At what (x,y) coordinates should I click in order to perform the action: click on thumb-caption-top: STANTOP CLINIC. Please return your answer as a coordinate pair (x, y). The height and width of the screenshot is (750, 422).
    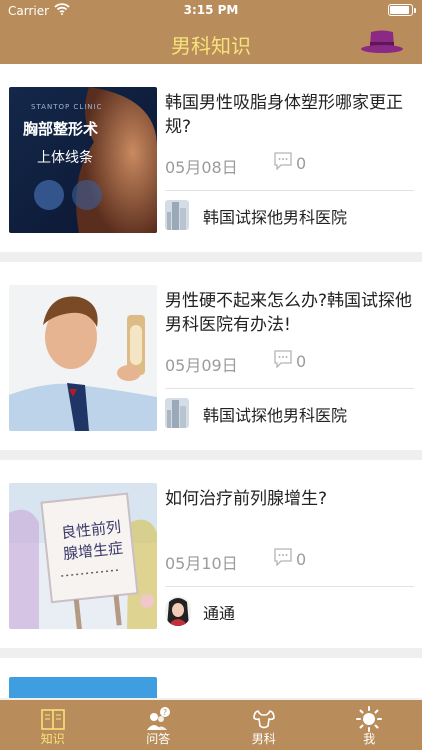
    Looking at the image, I should click on (67, 107).